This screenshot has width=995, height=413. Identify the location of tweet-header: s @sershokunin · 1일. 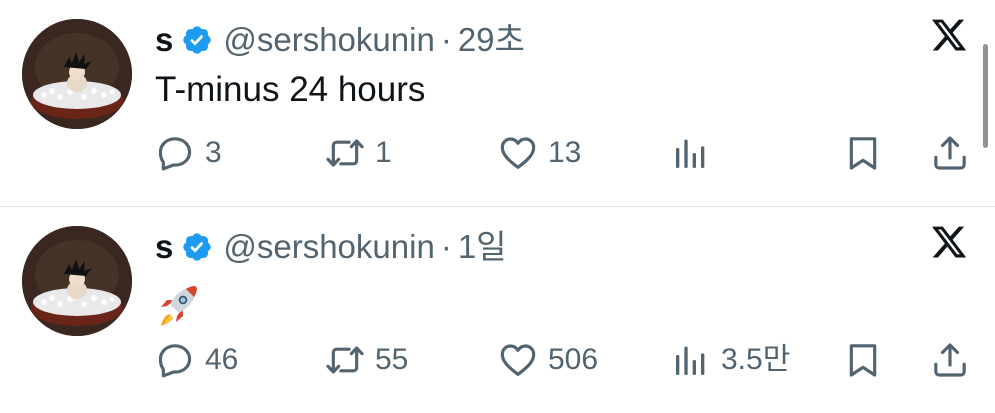
(331, 247).